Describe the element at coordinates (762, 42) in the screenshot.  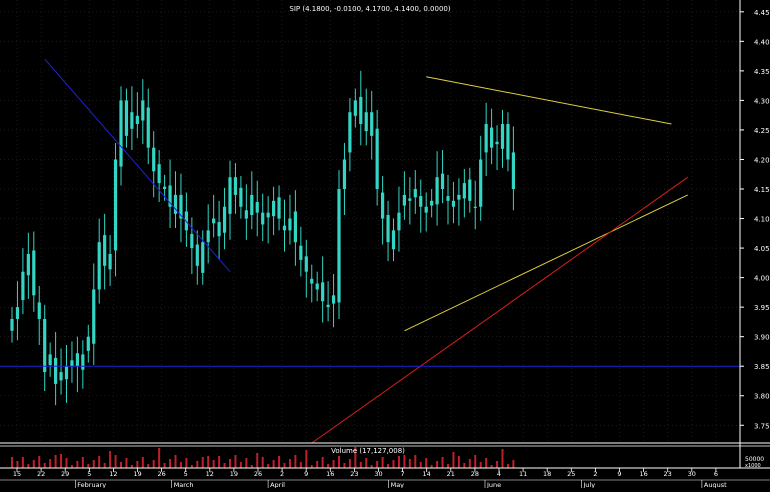
I see `y-tick-label: 4.40` at that location.